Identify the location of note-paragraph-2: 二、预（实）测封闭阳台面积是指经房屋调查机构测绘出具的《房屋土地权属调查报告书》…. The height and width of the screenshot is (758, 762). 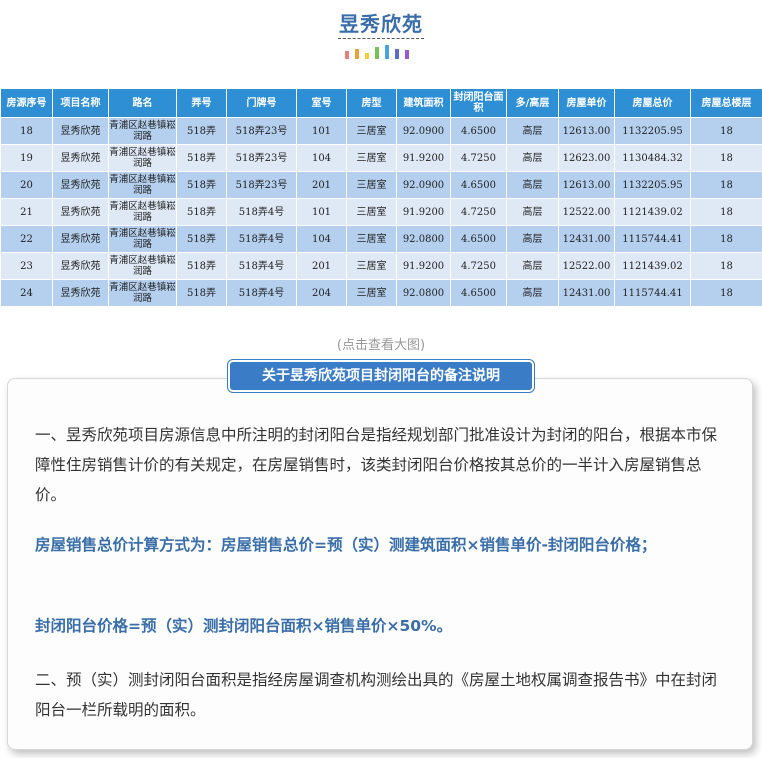
(376, 695).